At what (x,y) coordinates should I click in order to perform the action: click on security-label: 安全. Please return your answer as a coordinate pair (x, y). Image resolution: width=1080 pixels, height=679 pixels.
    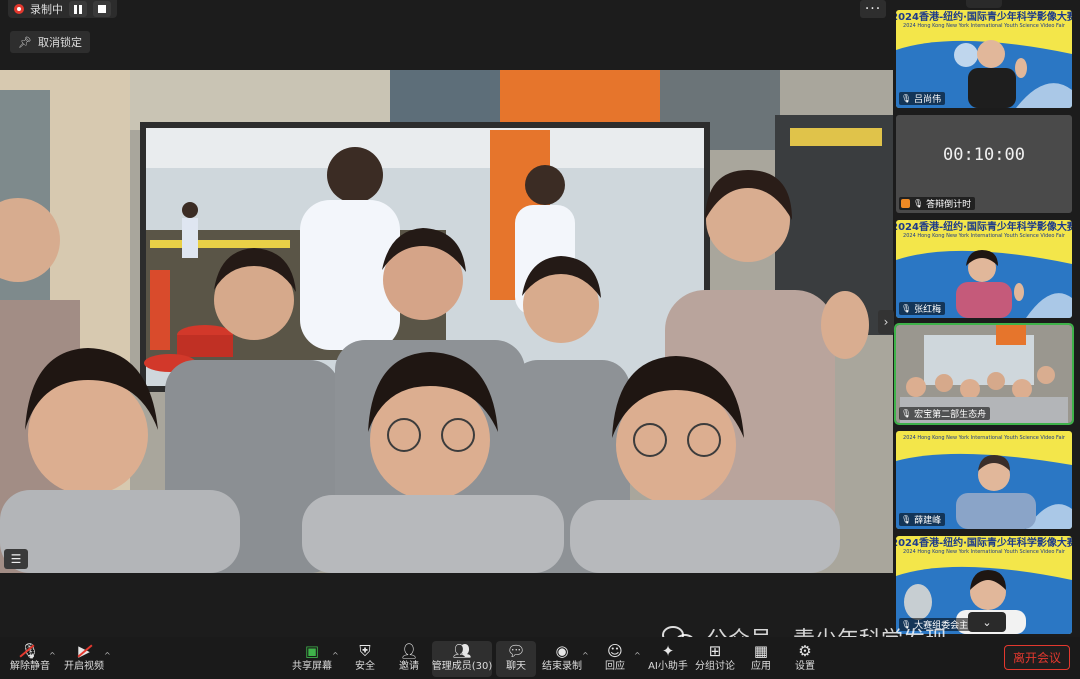
    Looking at the image, I should click on (365, 666).